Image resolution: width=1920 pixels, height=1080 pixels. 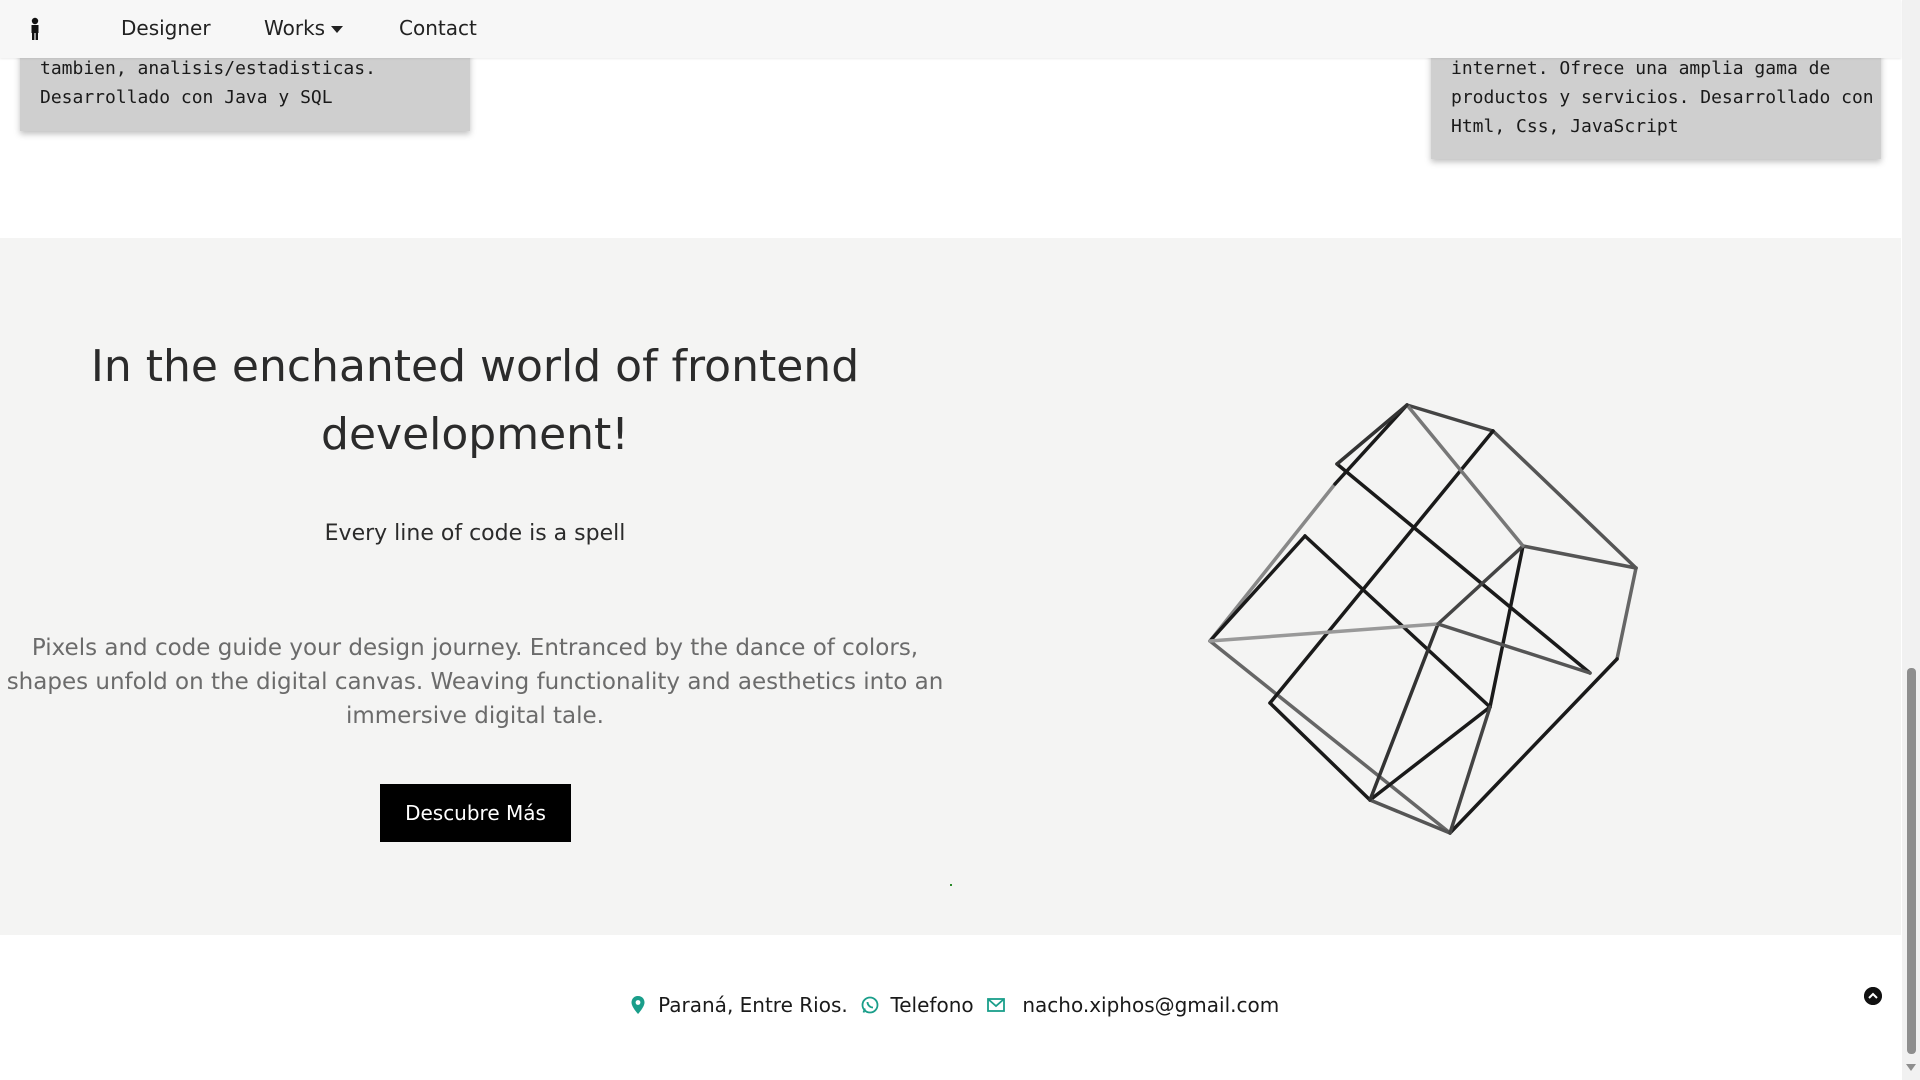 I want to click on hero-title-line: In the enchanted world of frontend, so click(x=475, y=366).